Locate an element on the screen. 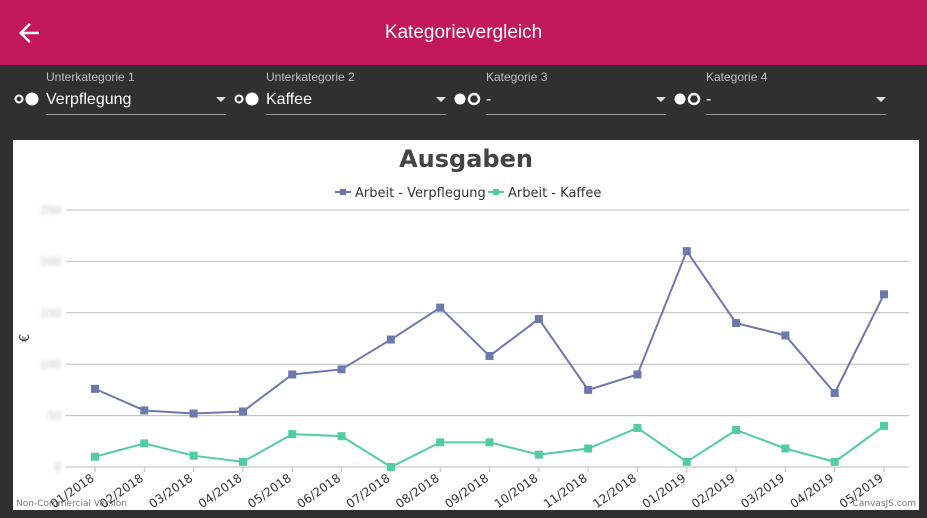 The image size is (927, 518). y-axis-label: € is located at coordinates (25, 338).